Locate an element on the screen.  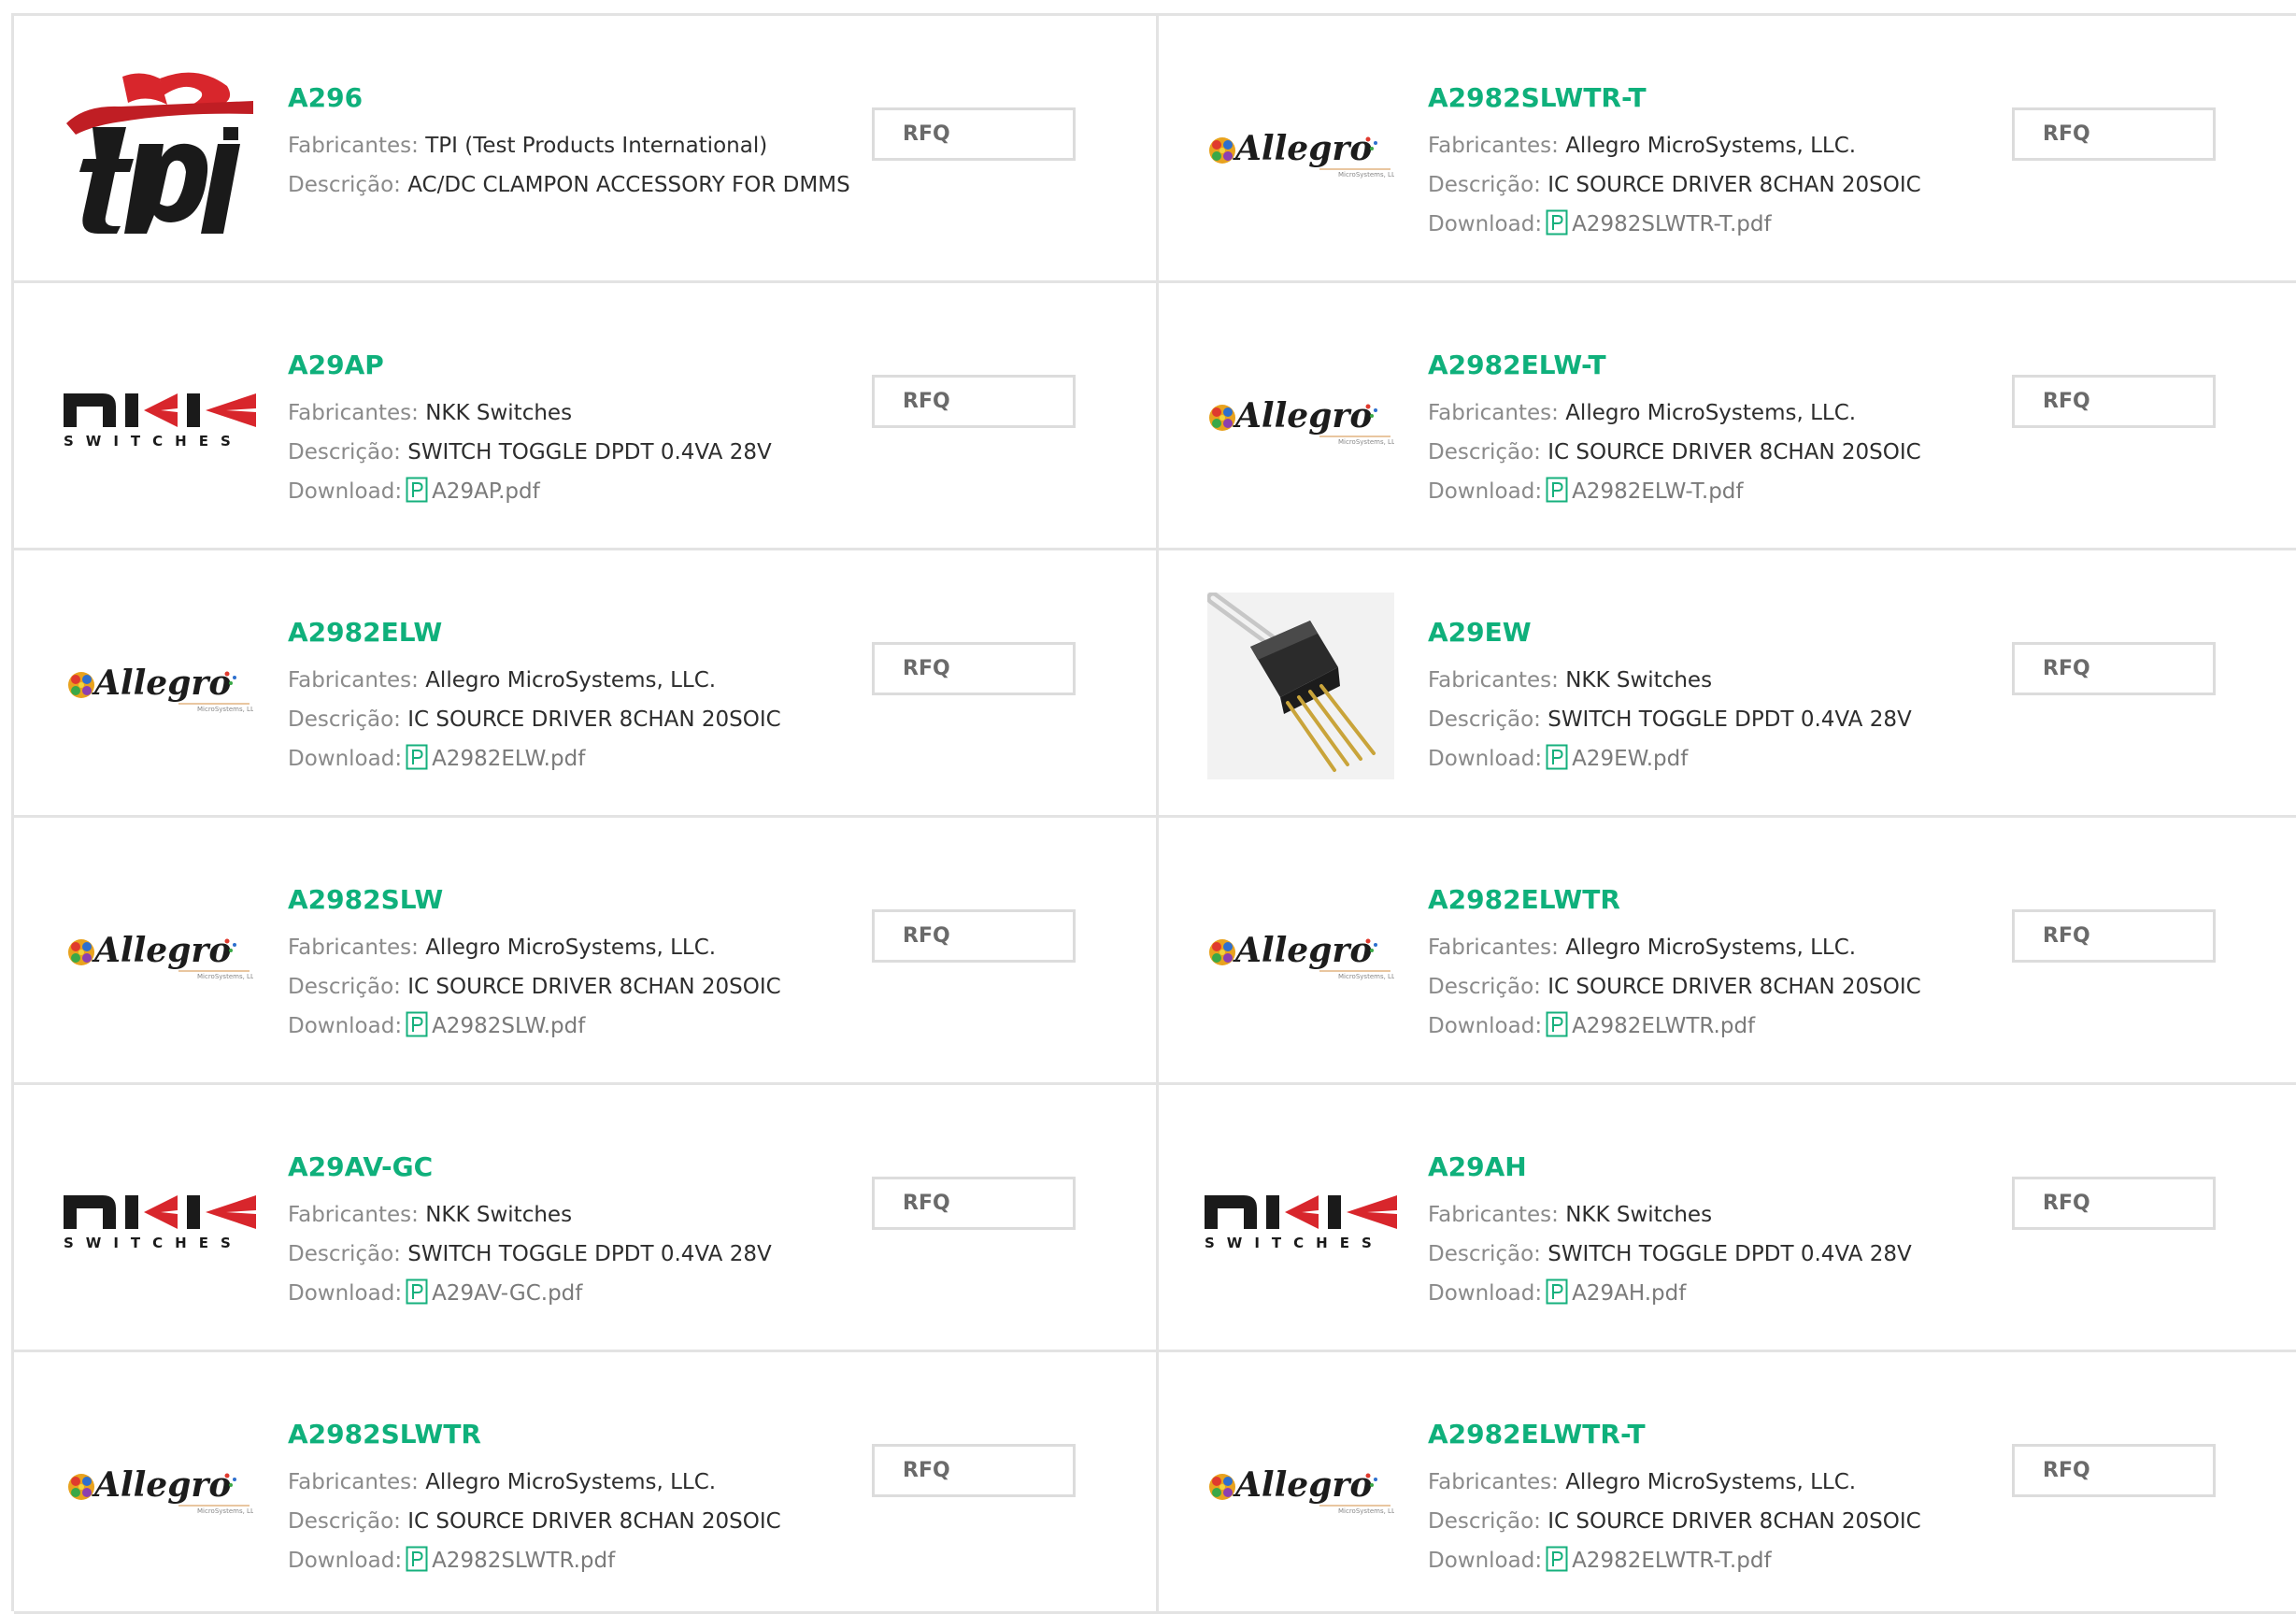
download-row: Download: A29AH.pdf is located at coordinates (1717, 1293).